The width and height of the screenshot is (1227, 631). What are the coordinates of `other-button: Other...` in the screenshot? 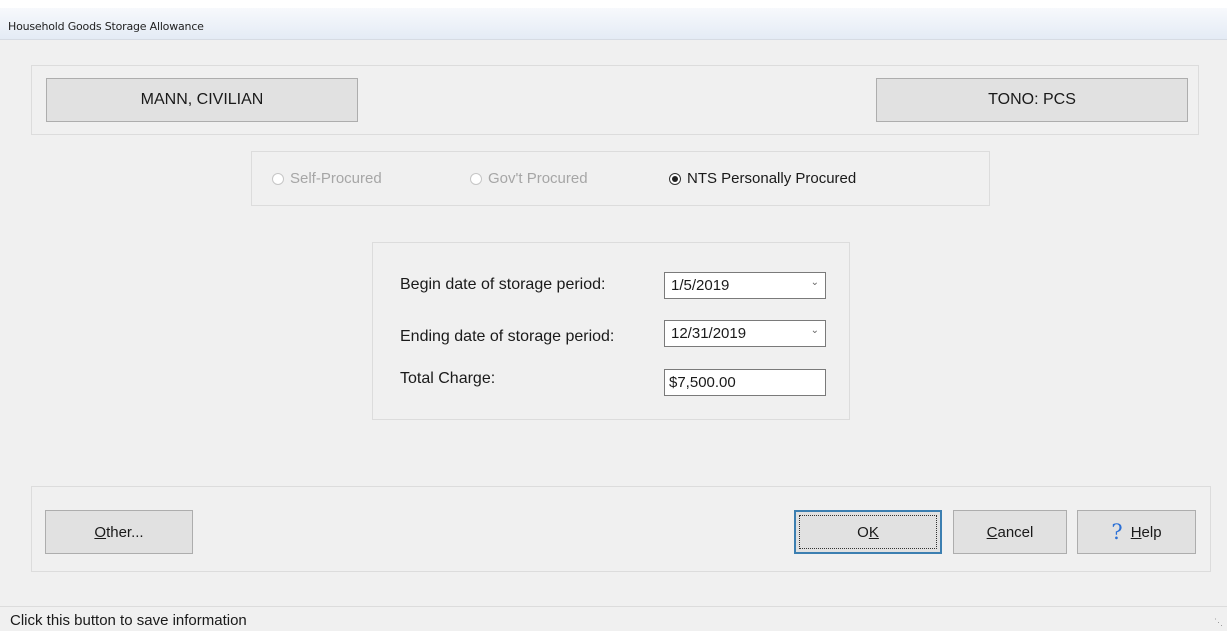 It's located at (119, 532).